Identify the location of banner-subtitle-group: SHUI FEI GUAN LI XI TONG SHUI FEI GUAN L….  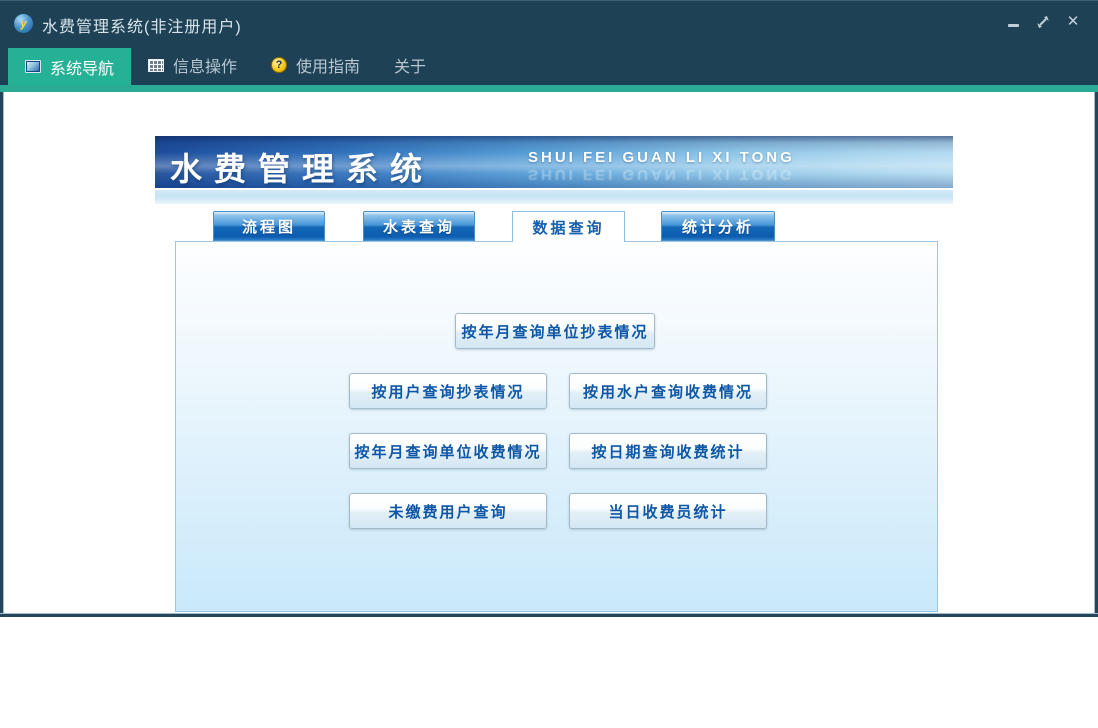
(661, 166).